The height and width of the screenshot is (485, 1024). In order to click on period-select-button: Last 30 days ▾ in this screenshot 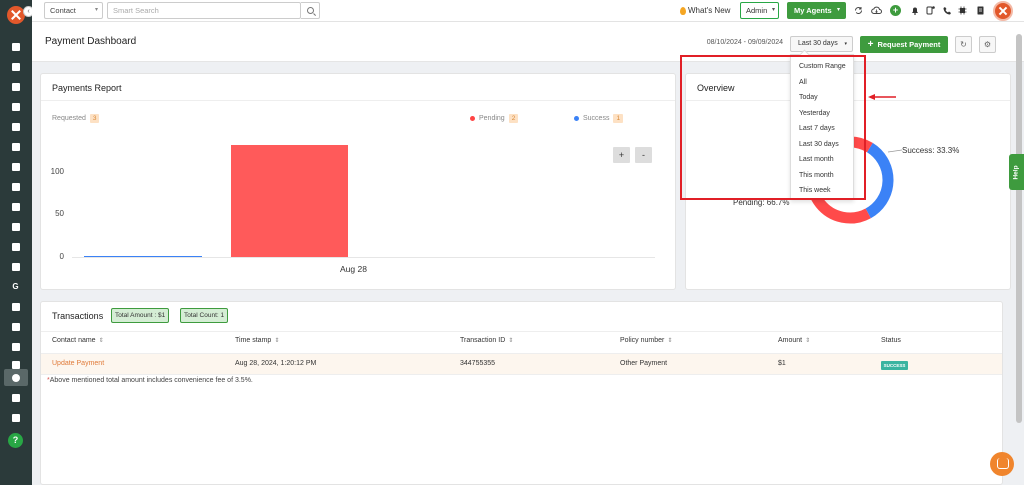, I will do `click(821, 44)`.